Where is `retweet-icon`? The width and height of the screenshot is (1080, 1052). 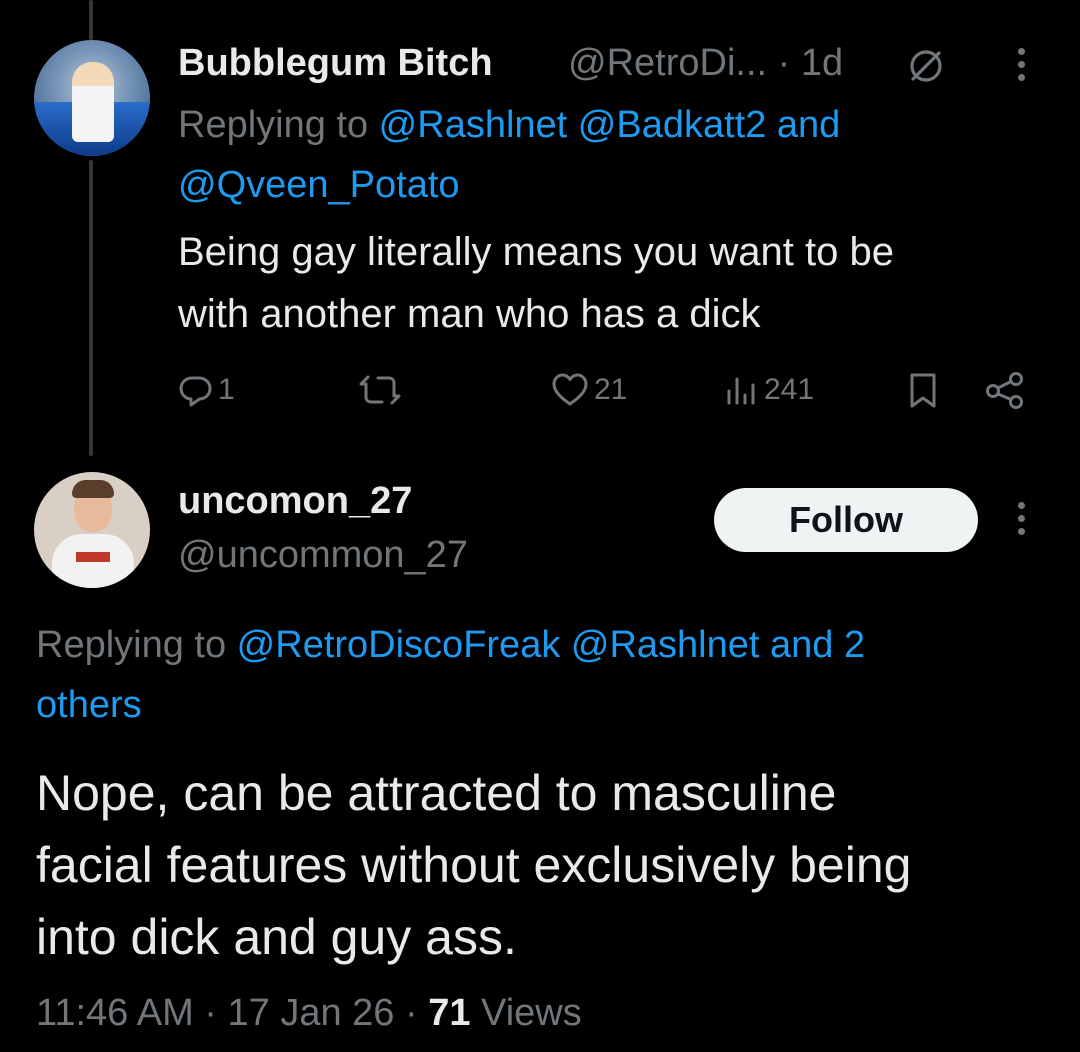 retweet-icon is located at coordinates (380, 390).